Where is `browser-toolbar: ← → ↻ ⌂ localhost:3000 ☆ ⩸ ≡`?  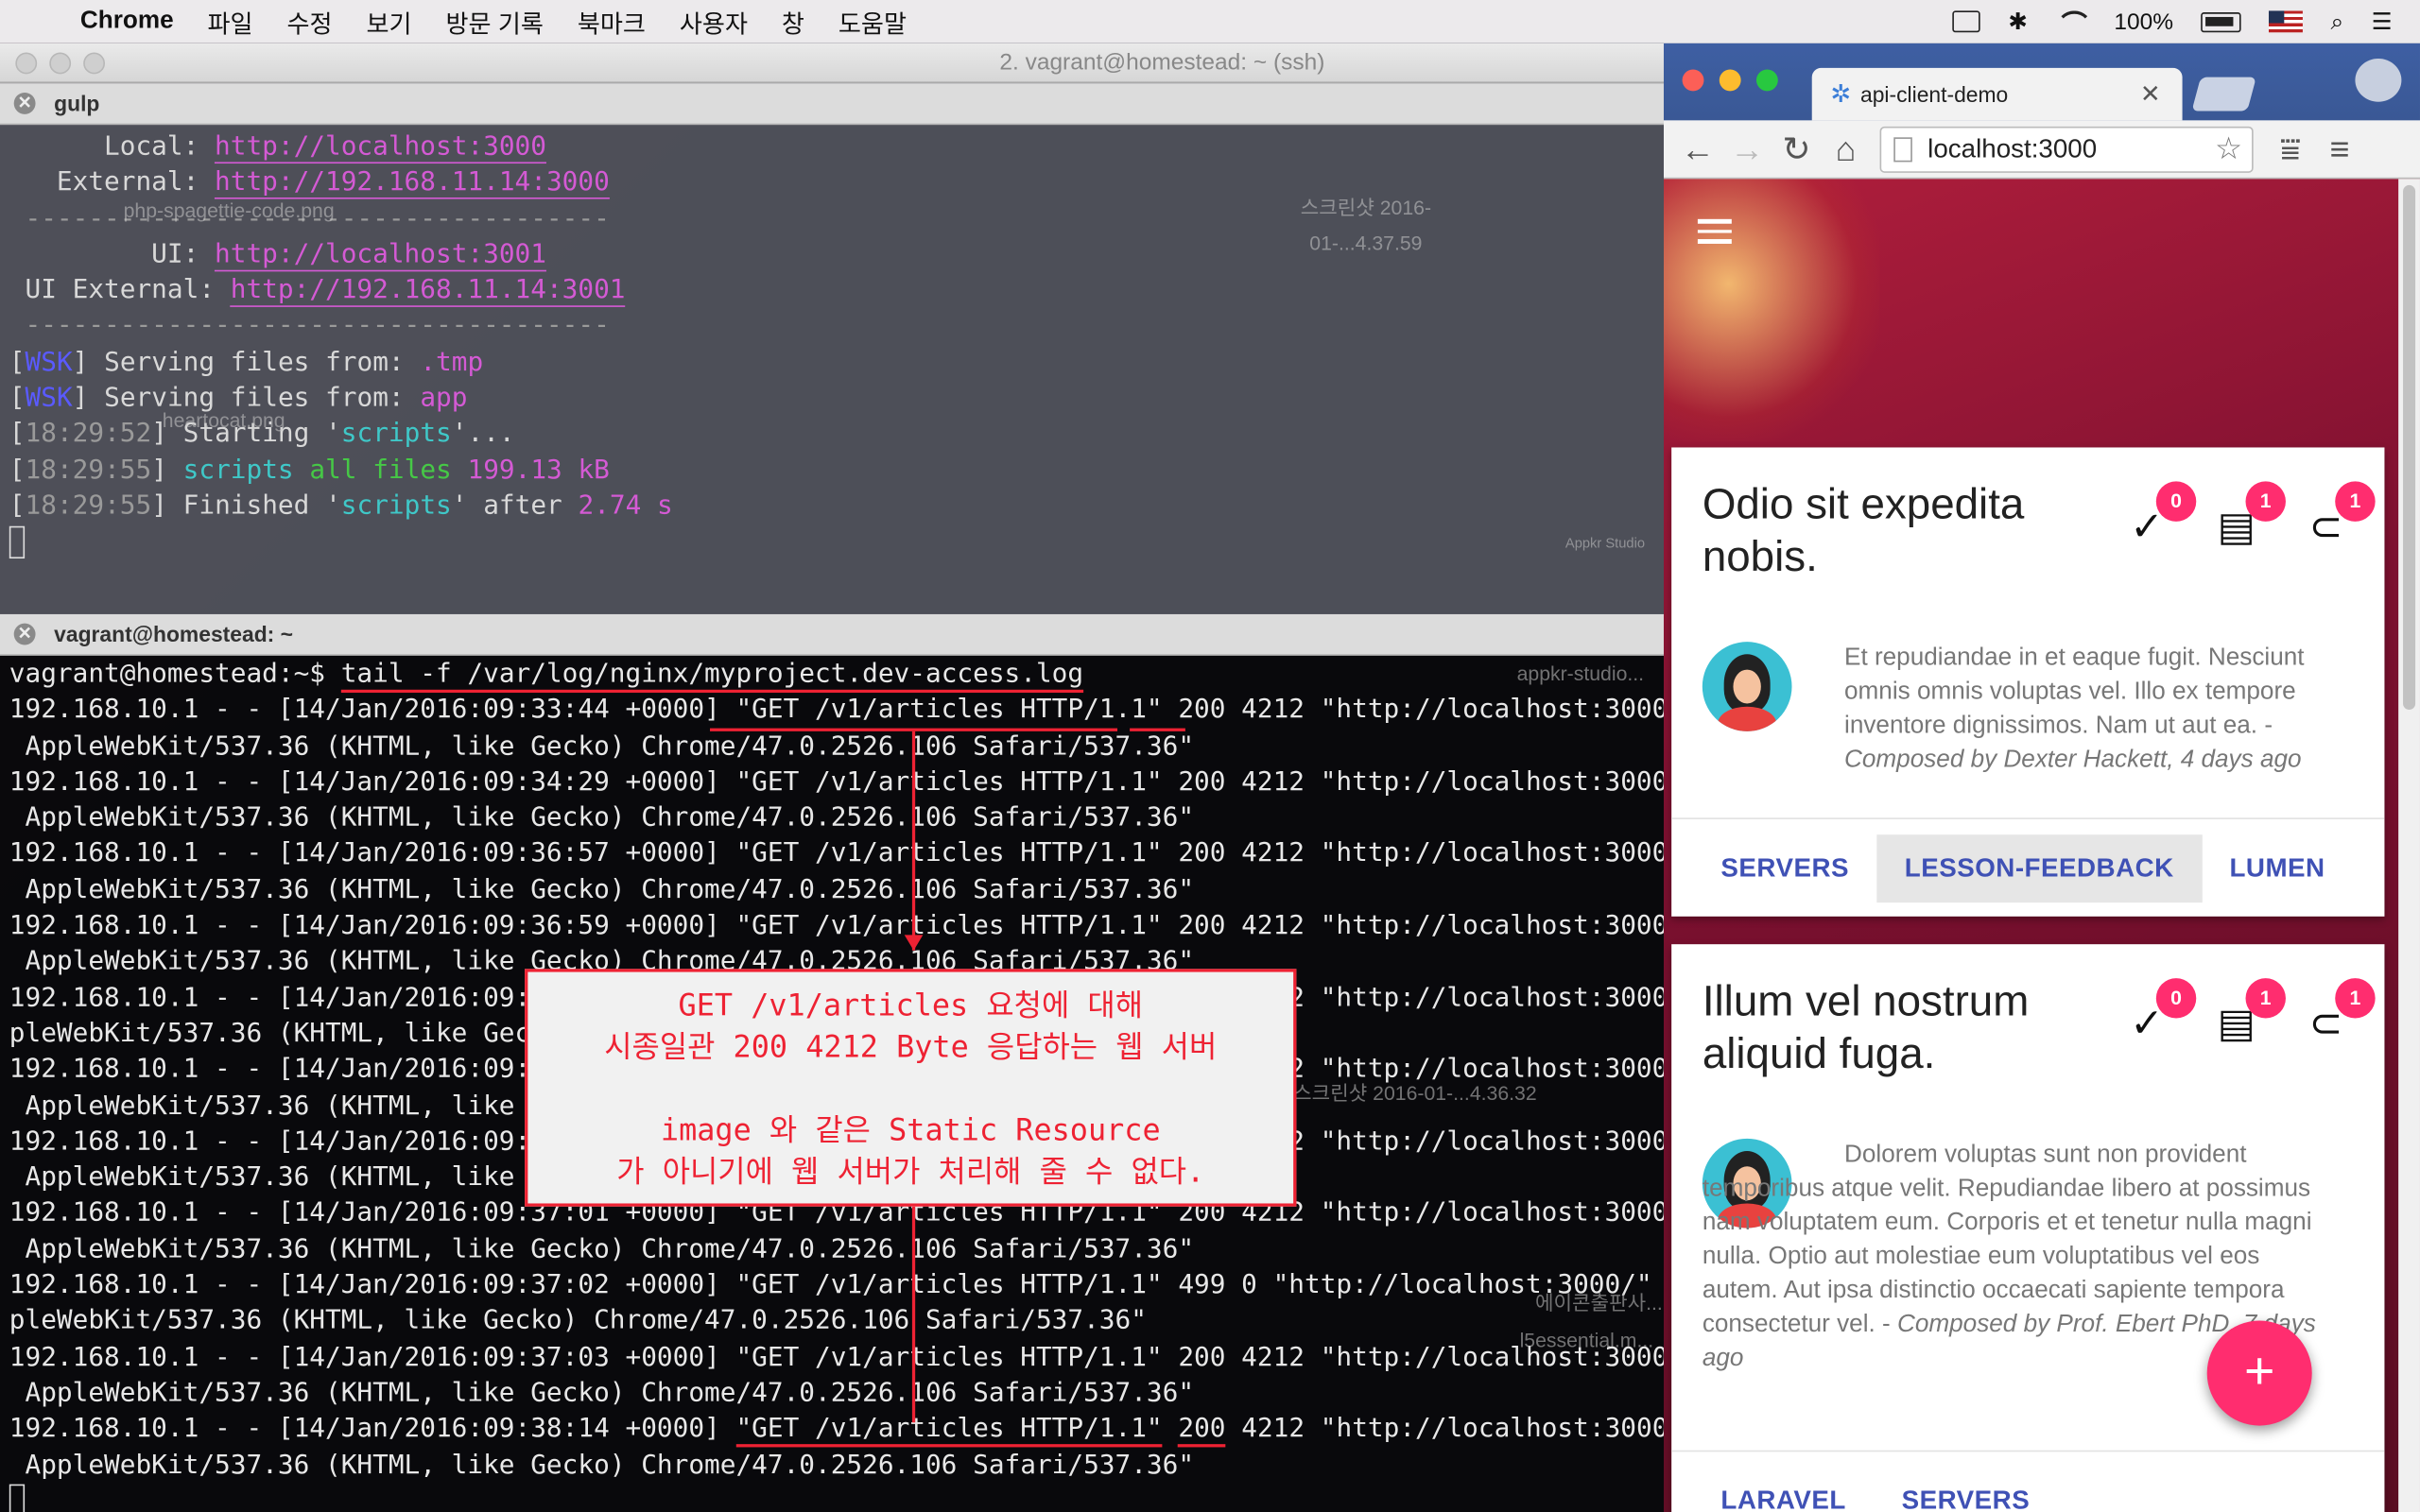 browser-toolbar: ← → ↻ ⌂ localhost:3000 ☆ ⩸ ≡ is located at coordinates (2042, 150).